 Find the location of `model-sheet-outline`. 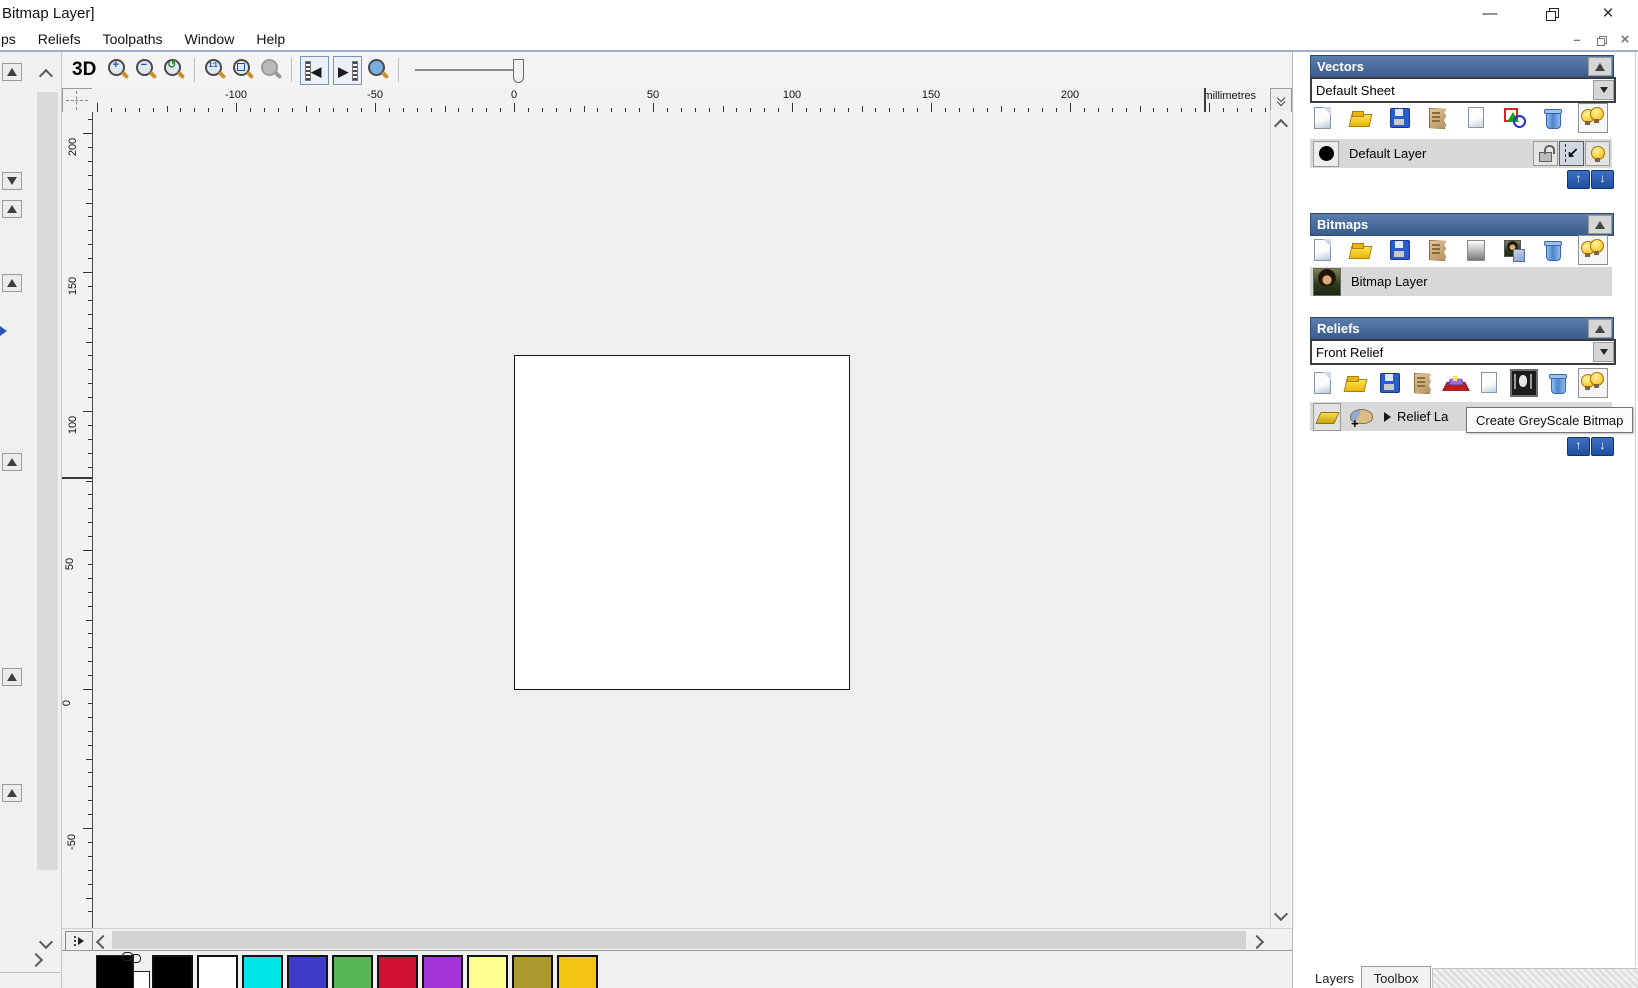

model-sheet-outline is located at coordinates (682, 522).